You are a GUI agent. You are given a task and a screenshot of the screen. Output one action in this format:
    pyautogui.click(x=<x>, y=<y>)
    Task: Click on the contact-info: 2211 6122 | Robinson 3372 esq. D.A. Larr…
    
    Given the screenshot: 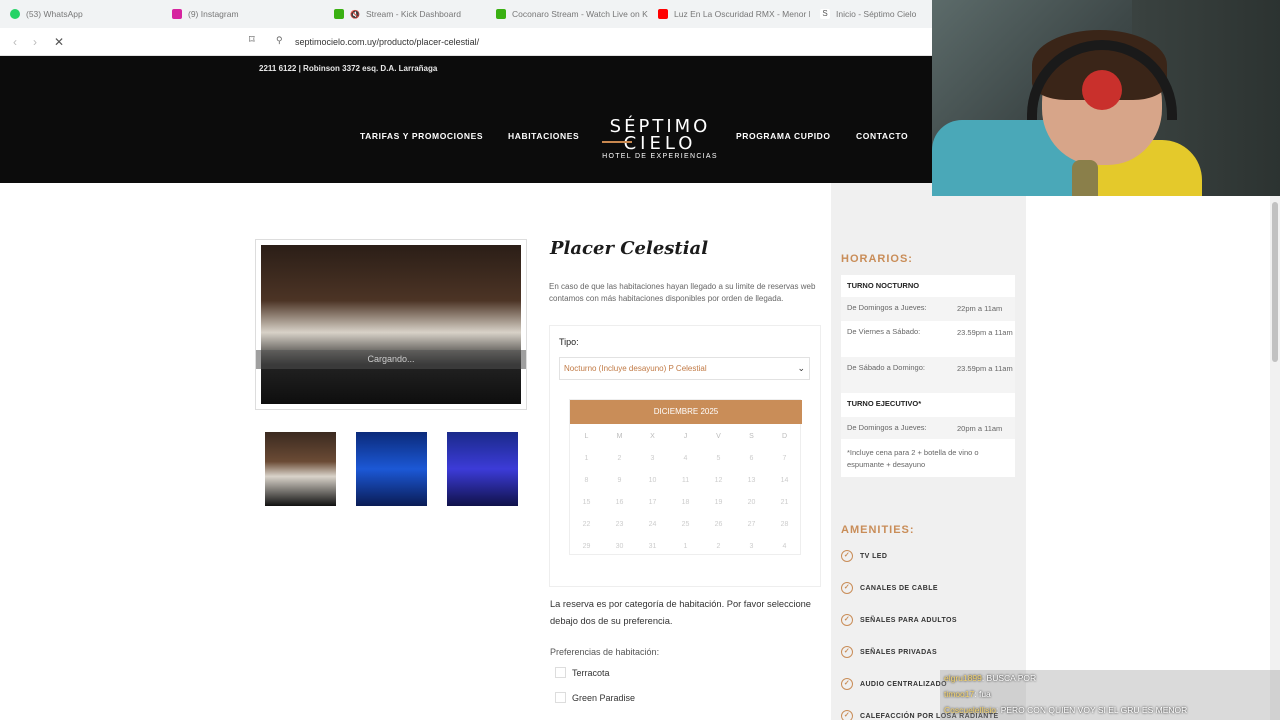 What is the action you would take?
    pyautogui.click(x=348, y=68)
    